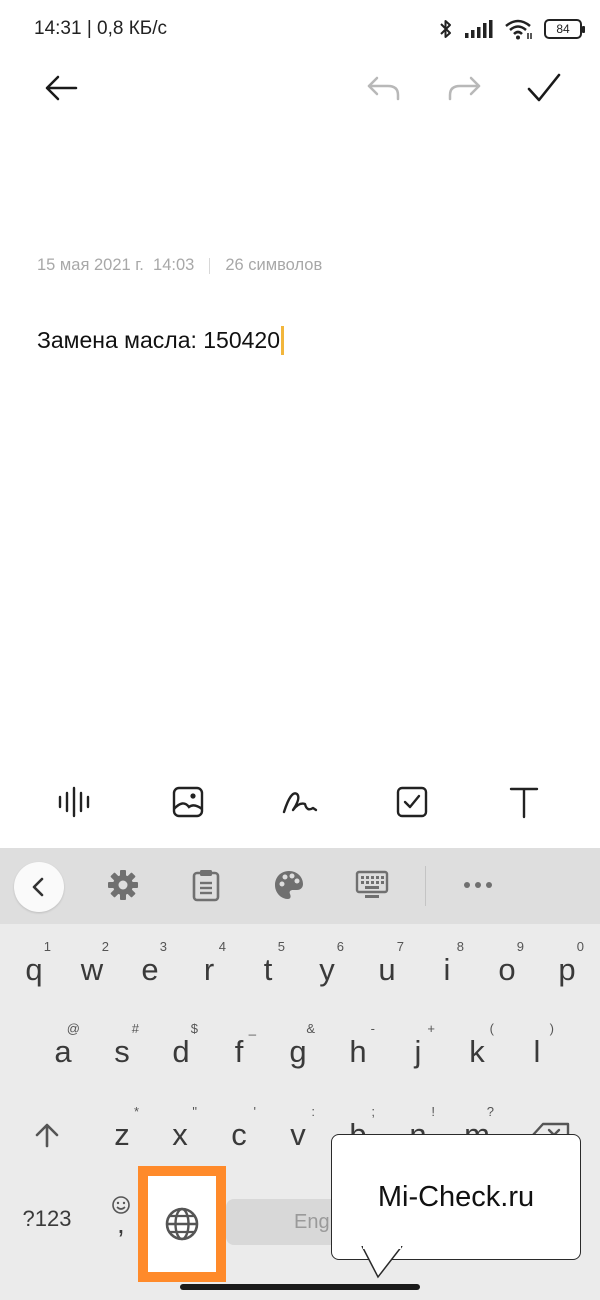 This screenshot has height=1300, width=600. I want to click on key-s: s #, so click(122, 1052).